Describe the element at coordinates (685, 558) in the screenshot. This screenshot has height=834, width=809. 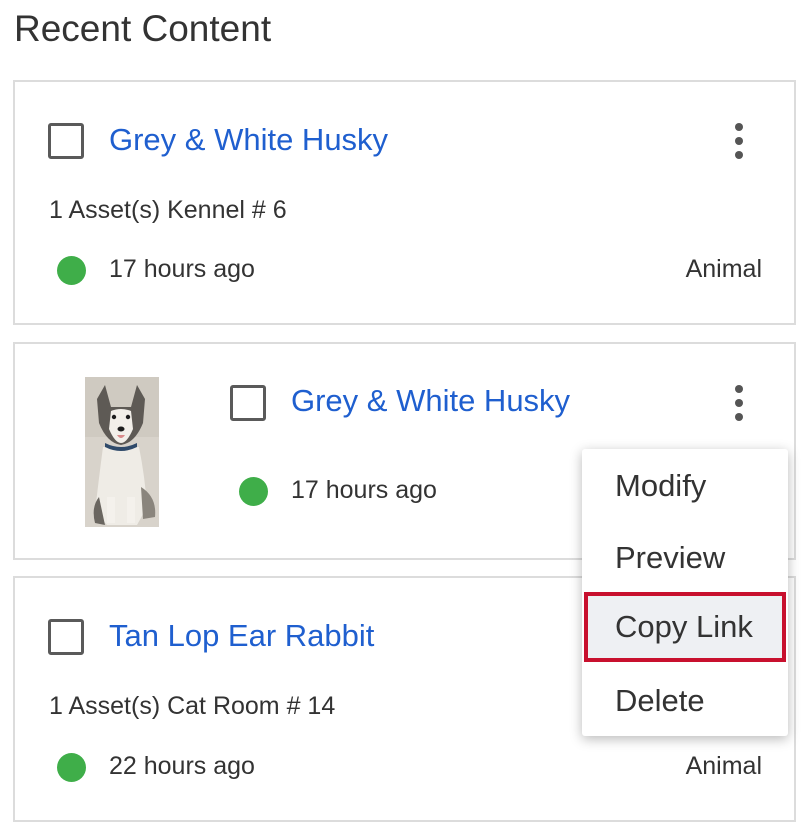
I see `menu-item-preview: Preview` at that location.